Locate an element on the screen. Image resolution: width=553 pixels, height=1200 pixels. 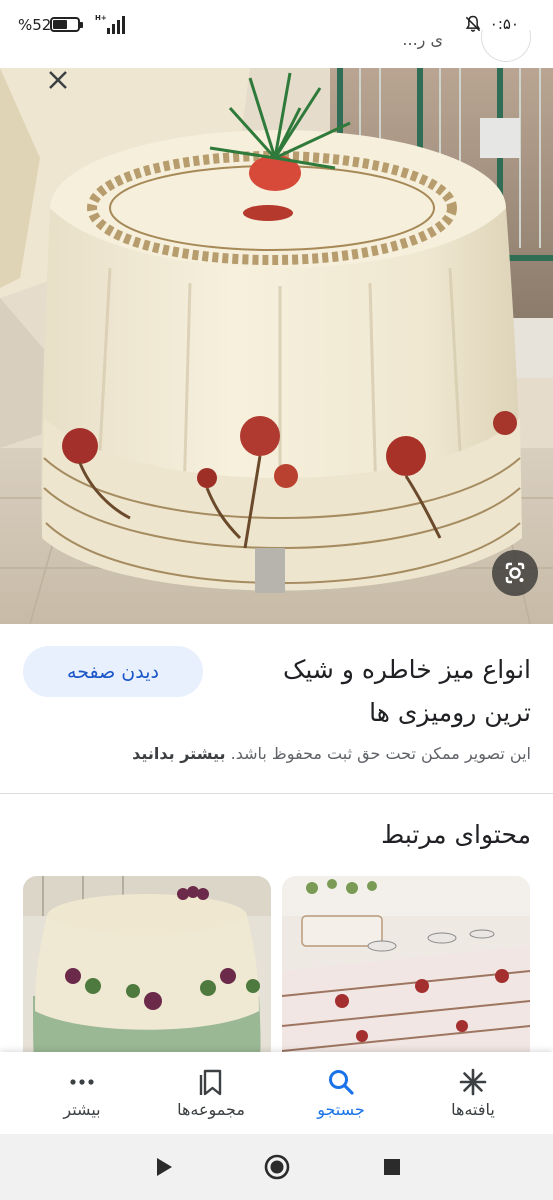
discover-asterisk-icon is located at coordinates (473, 1082).